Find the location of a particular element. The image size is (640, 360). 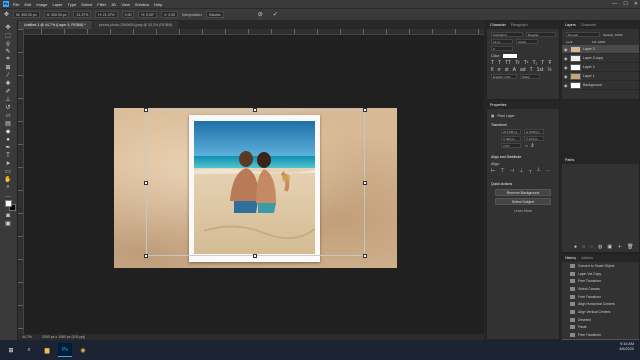

transform-handle-tl is located at coordinates (146, 110).